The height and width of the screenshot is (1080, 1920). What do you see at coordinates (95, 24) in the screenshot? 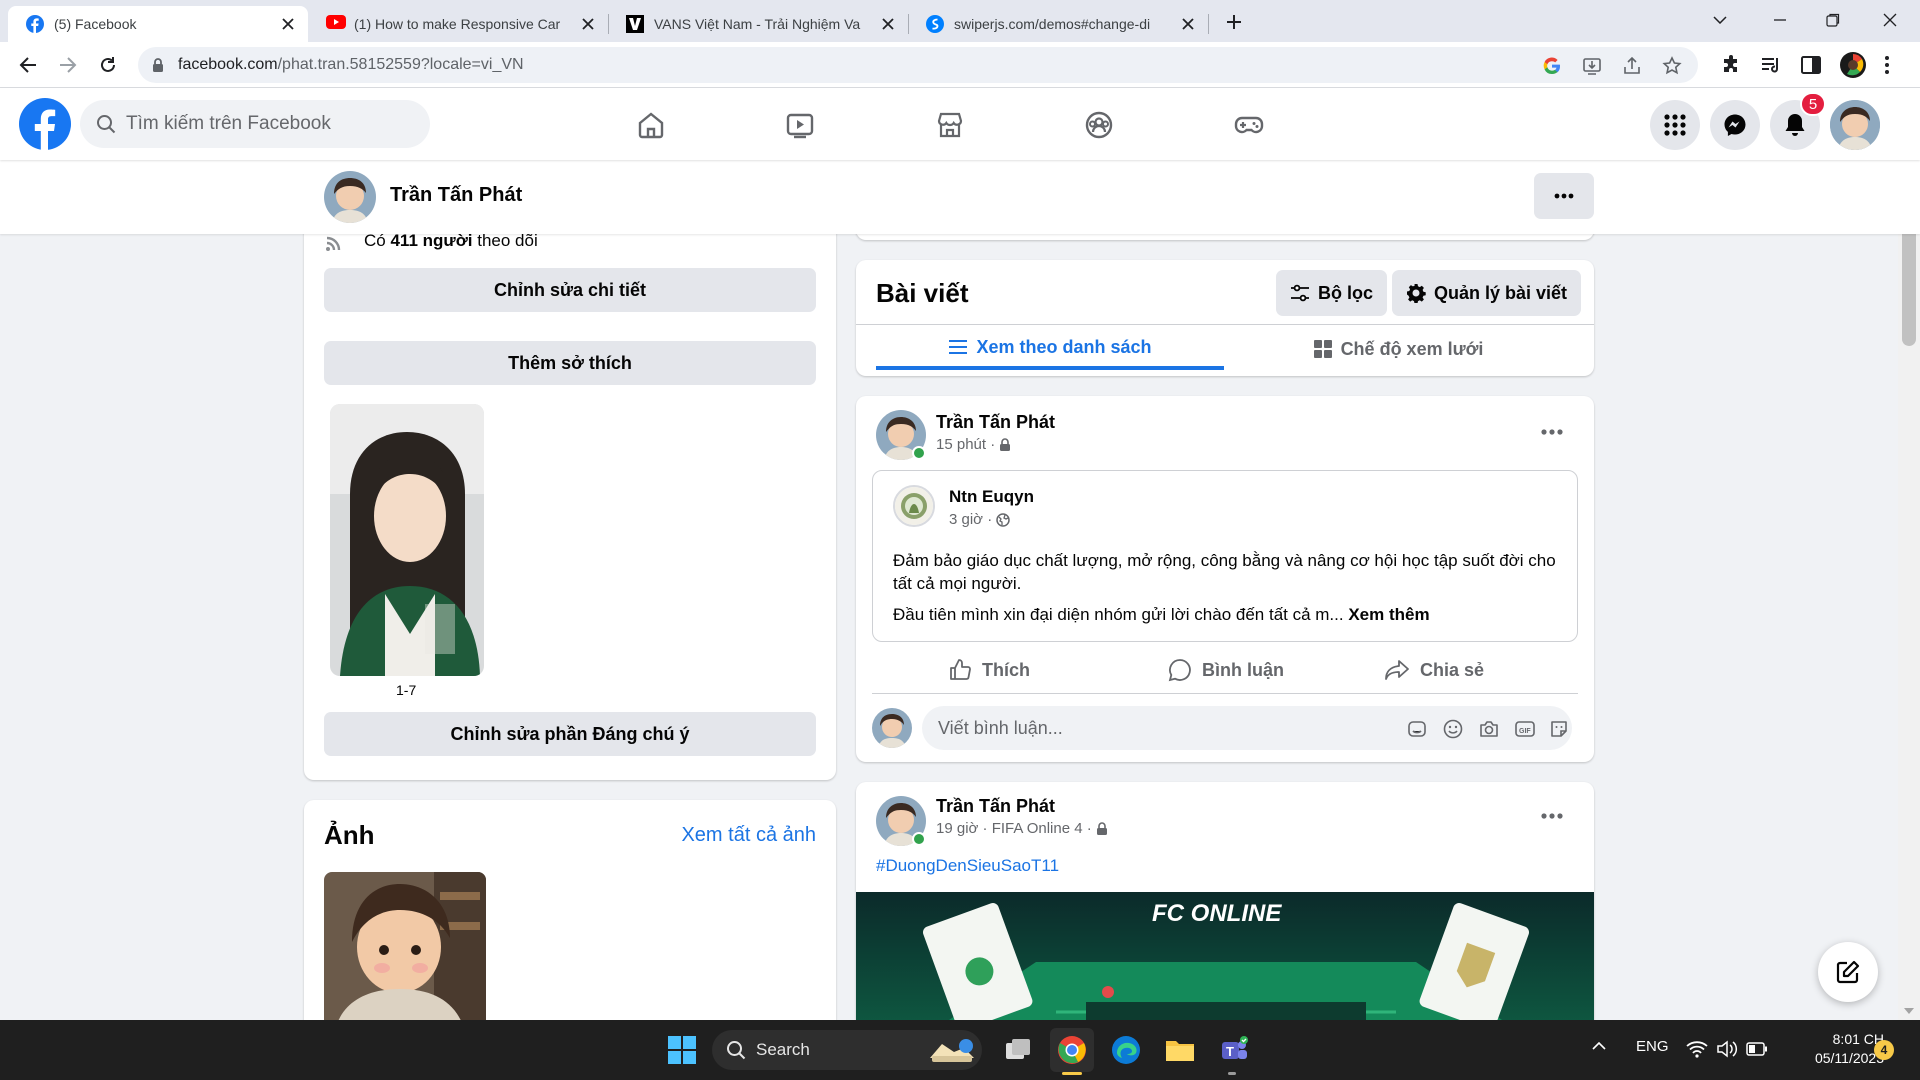
I see `tab-title: (5) Facebook` at bounding box center [95, 24].